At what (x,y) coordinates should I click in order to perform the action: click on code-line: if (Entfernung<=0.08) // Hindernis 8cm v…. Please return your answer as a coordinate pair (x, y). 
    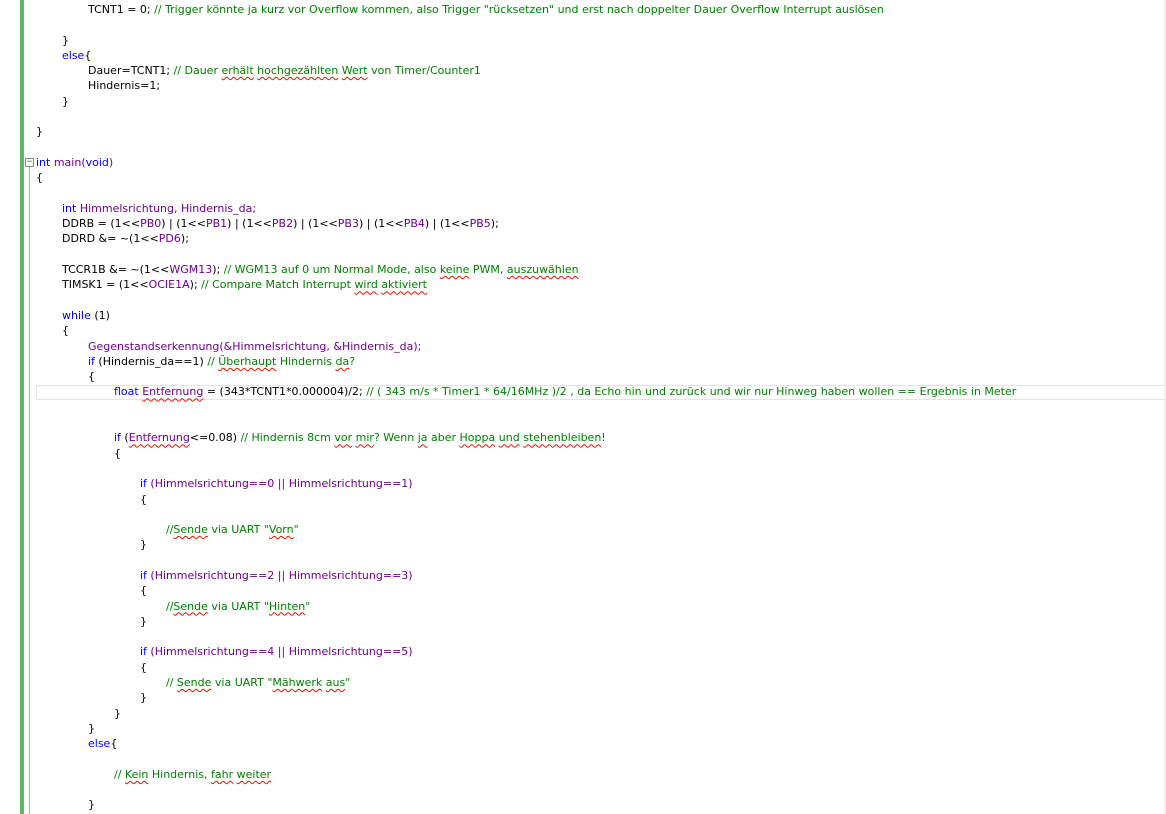
    Looking at the image, I should click on (601, 437).